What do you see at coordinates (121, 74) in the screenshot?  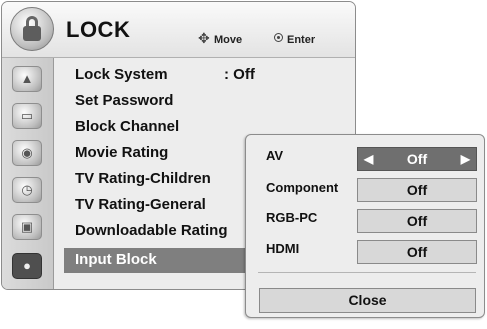 I see `menu-item-lock-system: Lock System` at bounding box center [121, 74].